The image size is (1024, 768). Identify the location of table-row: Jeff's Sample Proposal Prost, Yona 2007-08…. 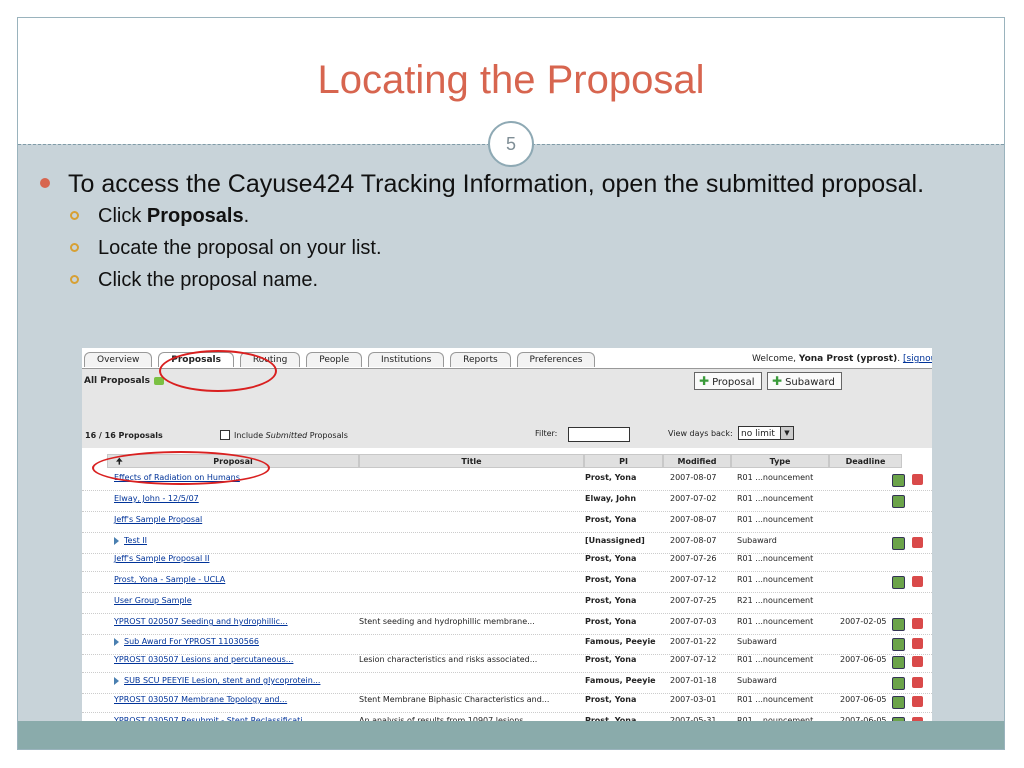
(507, 522).